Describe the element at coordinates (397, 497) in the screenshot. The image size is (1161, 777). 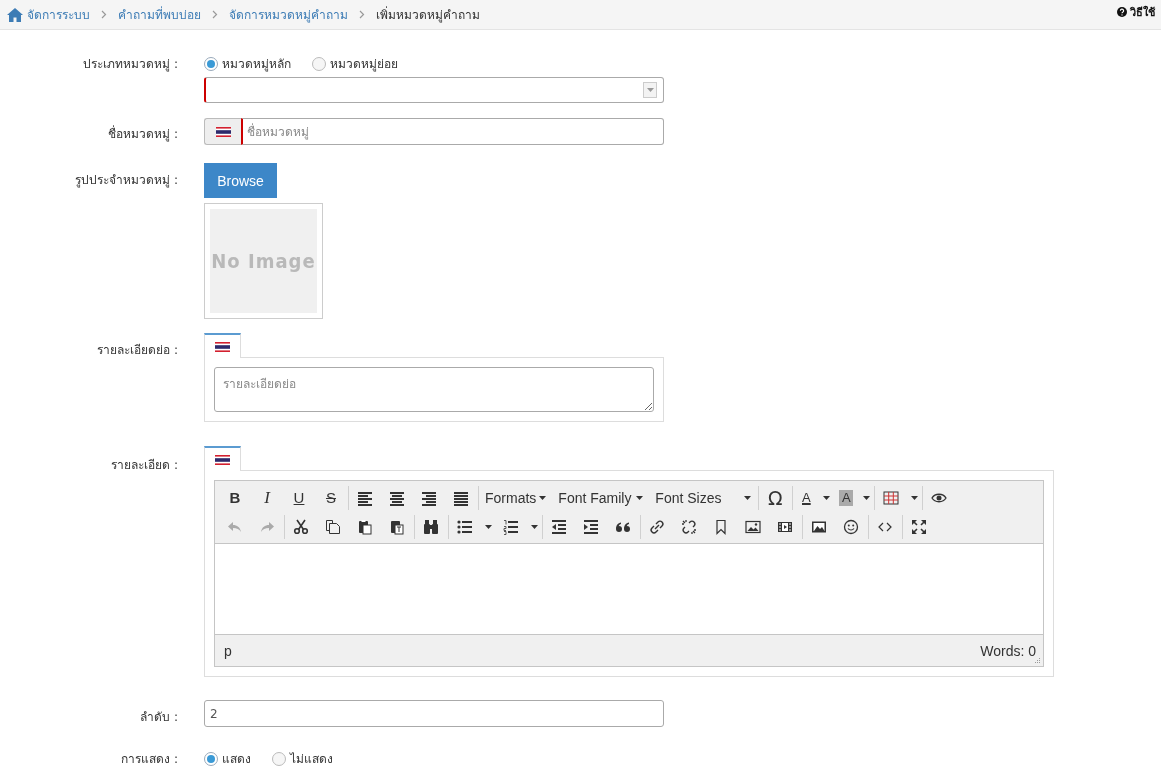
I see `align-center-icon` at that location.